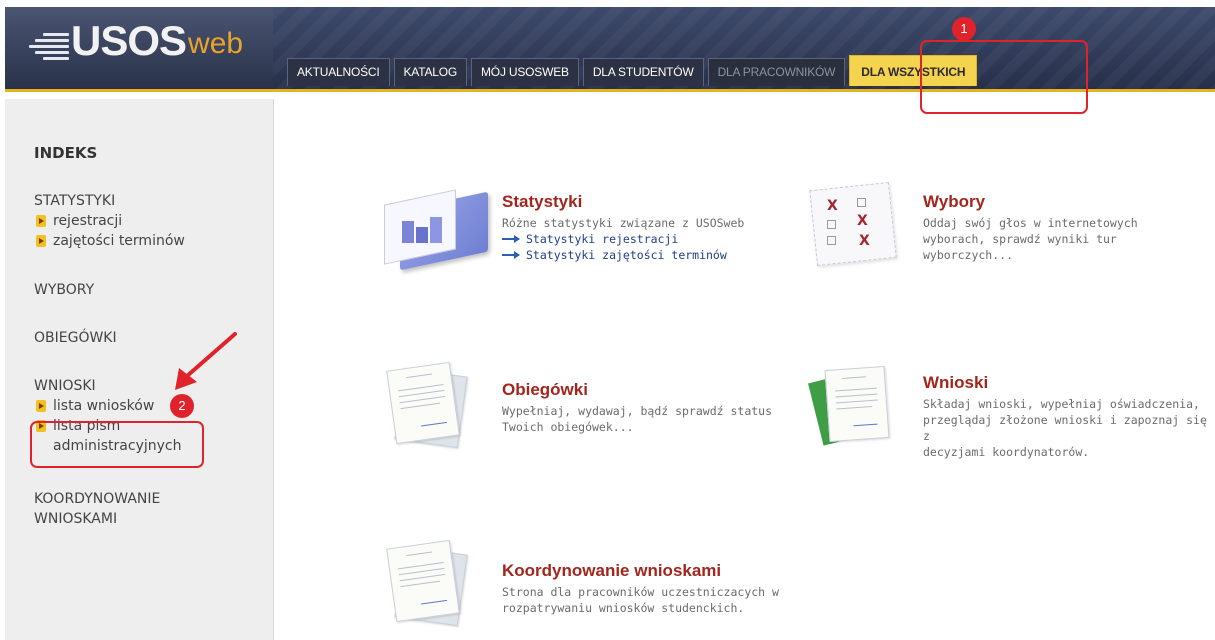 The width and height of the screenshot is (1215, 640). Describe the element at coordinates (48, 45) in the screenshot. I see `logo-lines-icon` at that location.